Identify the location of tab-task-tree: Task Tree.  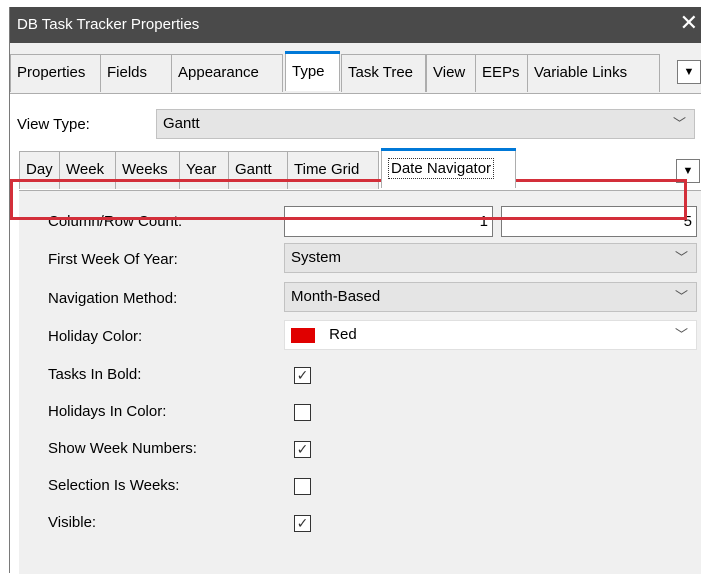
(383, 73).